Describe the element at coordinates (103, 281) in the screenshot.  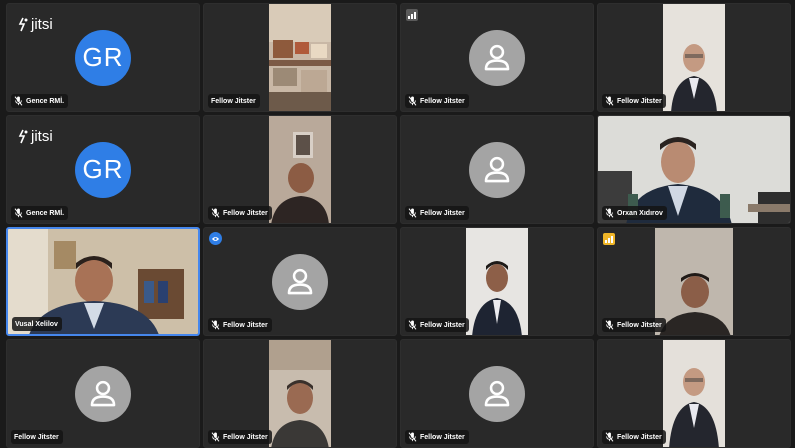
I see `participant-tile: Vusal Xelilov` at that location.